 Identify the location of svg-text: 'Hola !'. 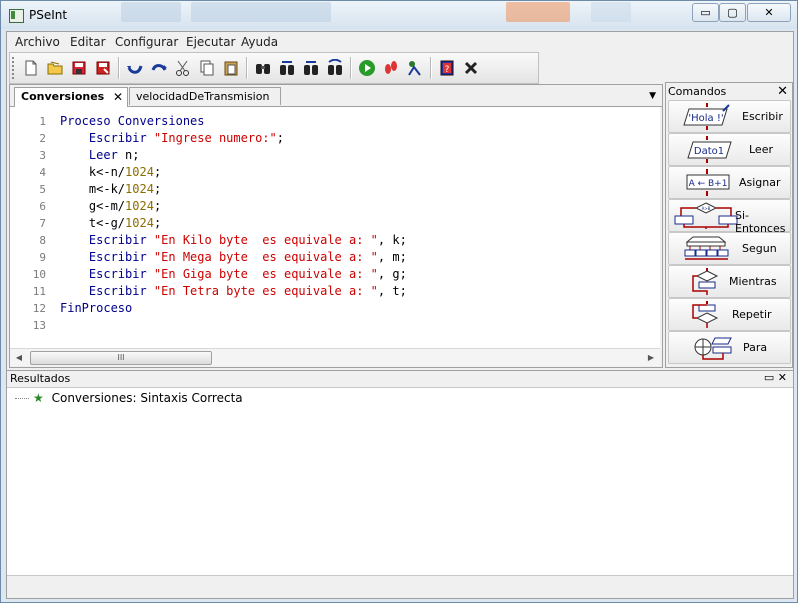
(705, 118).